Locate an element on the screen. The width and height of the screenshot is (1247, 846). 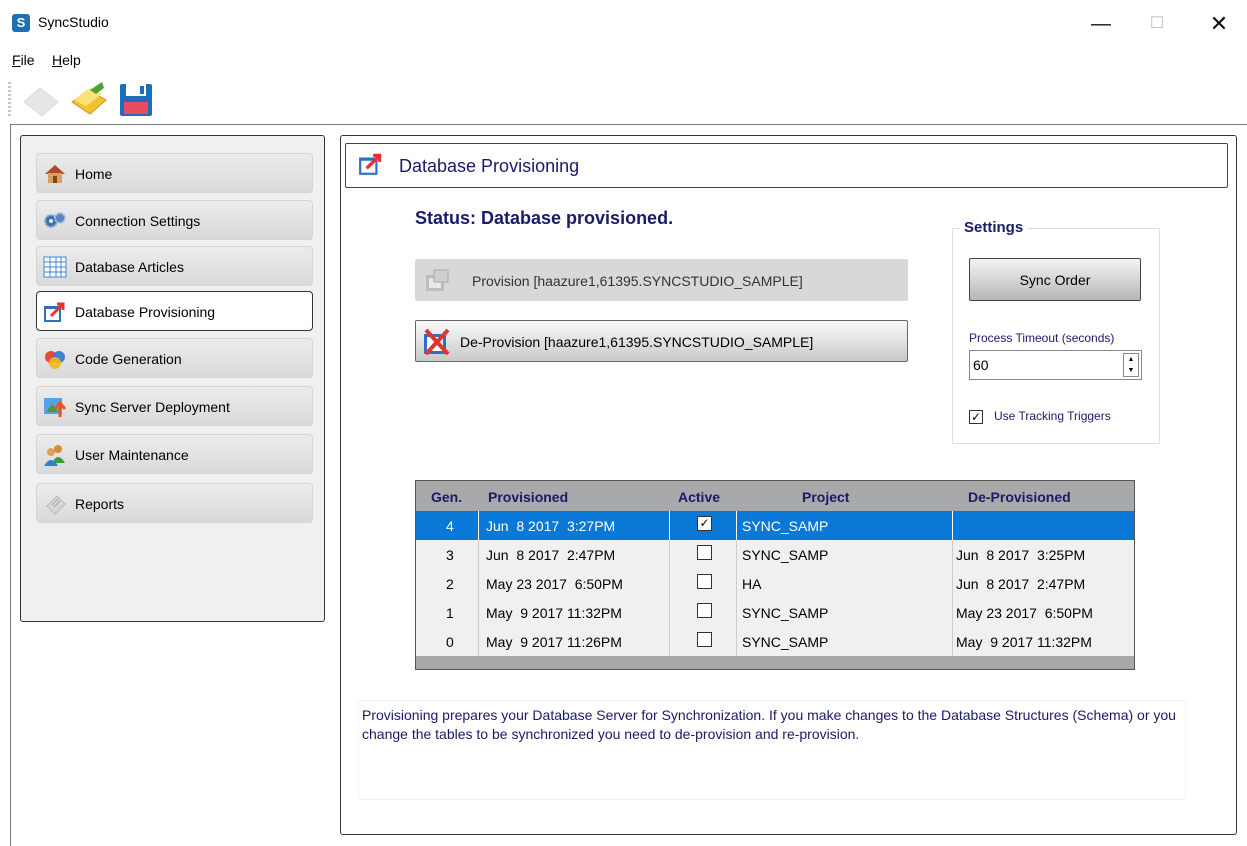
sidebar-item-label: Code Generation is located at coordinates (128, 359).